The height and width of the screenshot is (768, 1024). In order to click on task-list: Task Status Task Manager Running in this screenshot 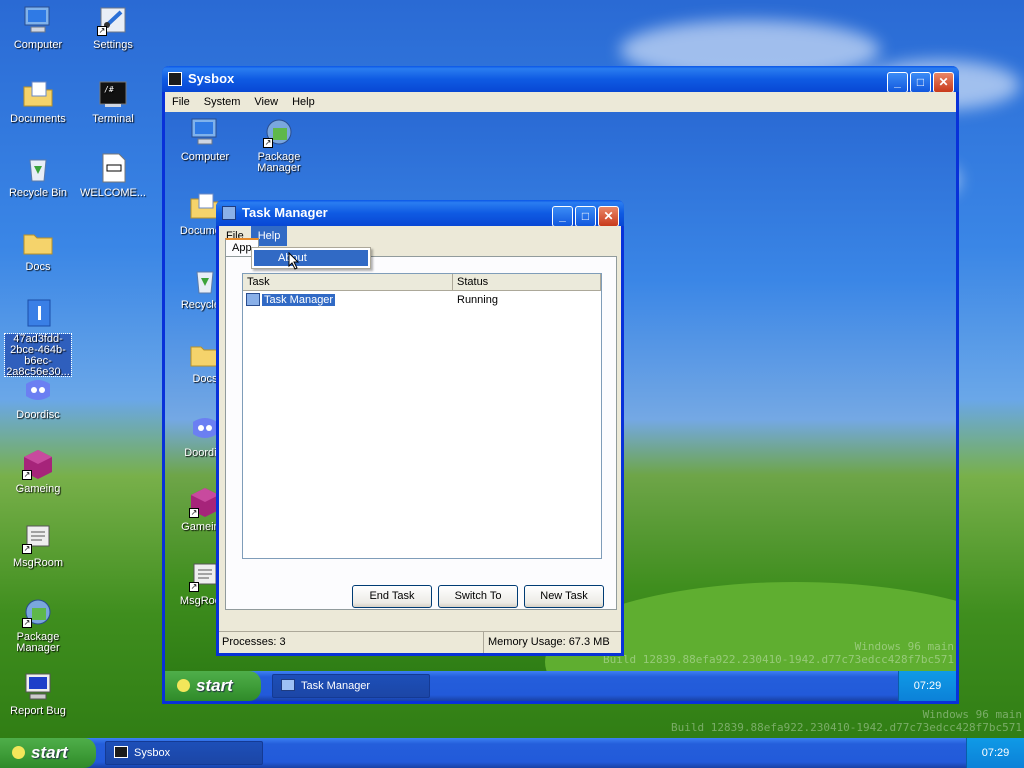, I will do `click(422, 416)`.